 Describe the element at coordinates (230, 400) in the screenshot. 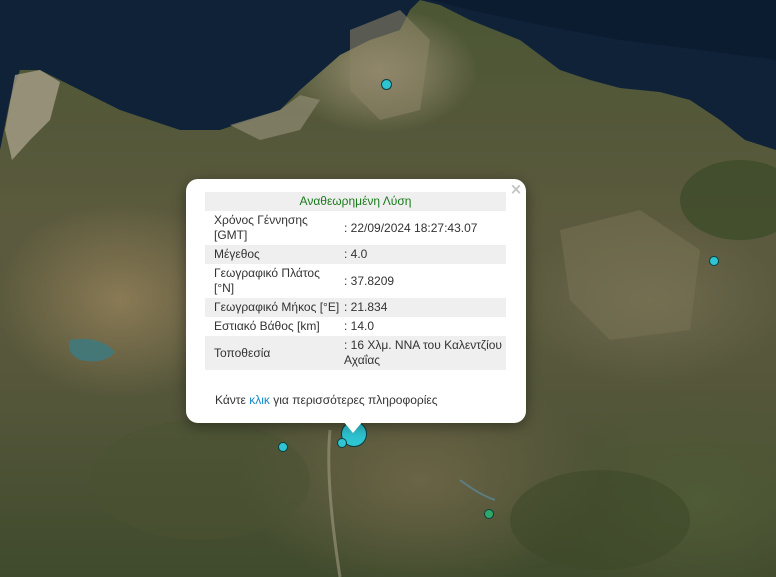

I see `footer-prefix: Κάντε` at that location.